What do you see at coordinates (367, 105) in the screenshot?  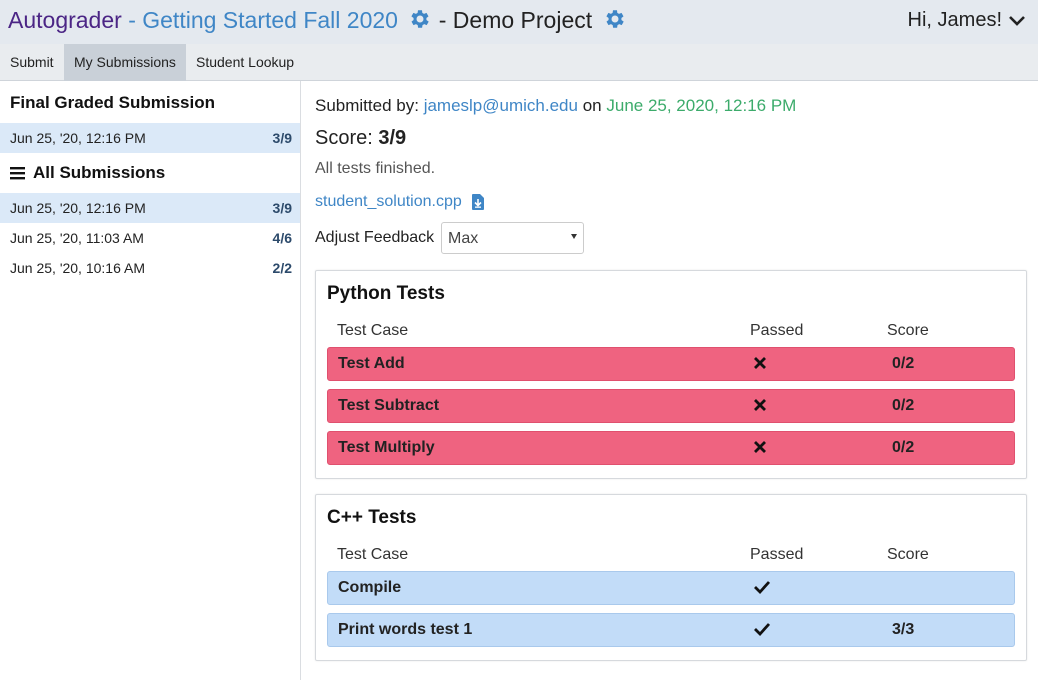 I see `submitted-by-label: Submitted by:` at bounding box center [367, 105].